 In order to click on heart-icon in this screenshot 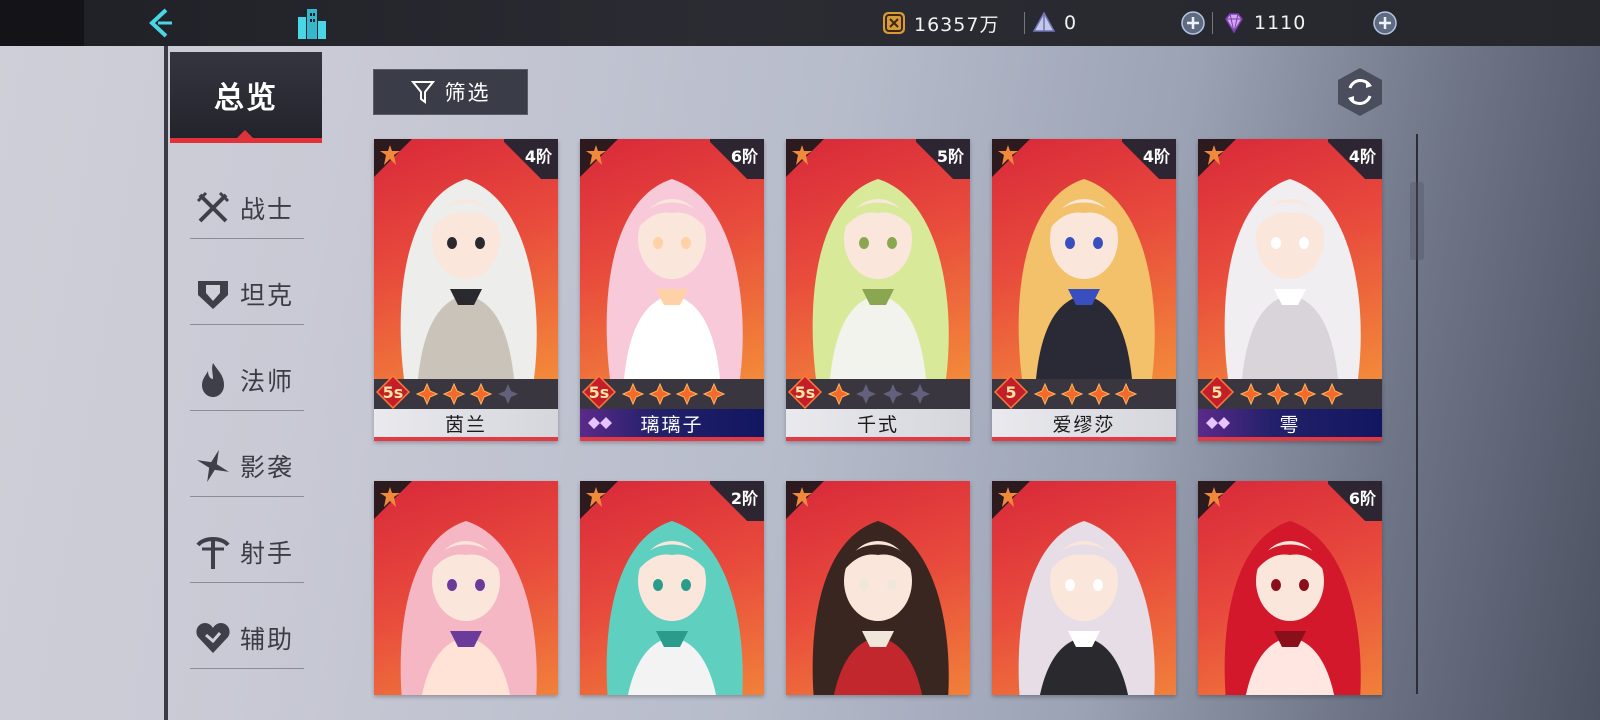, I will do `click(213, 638)`.